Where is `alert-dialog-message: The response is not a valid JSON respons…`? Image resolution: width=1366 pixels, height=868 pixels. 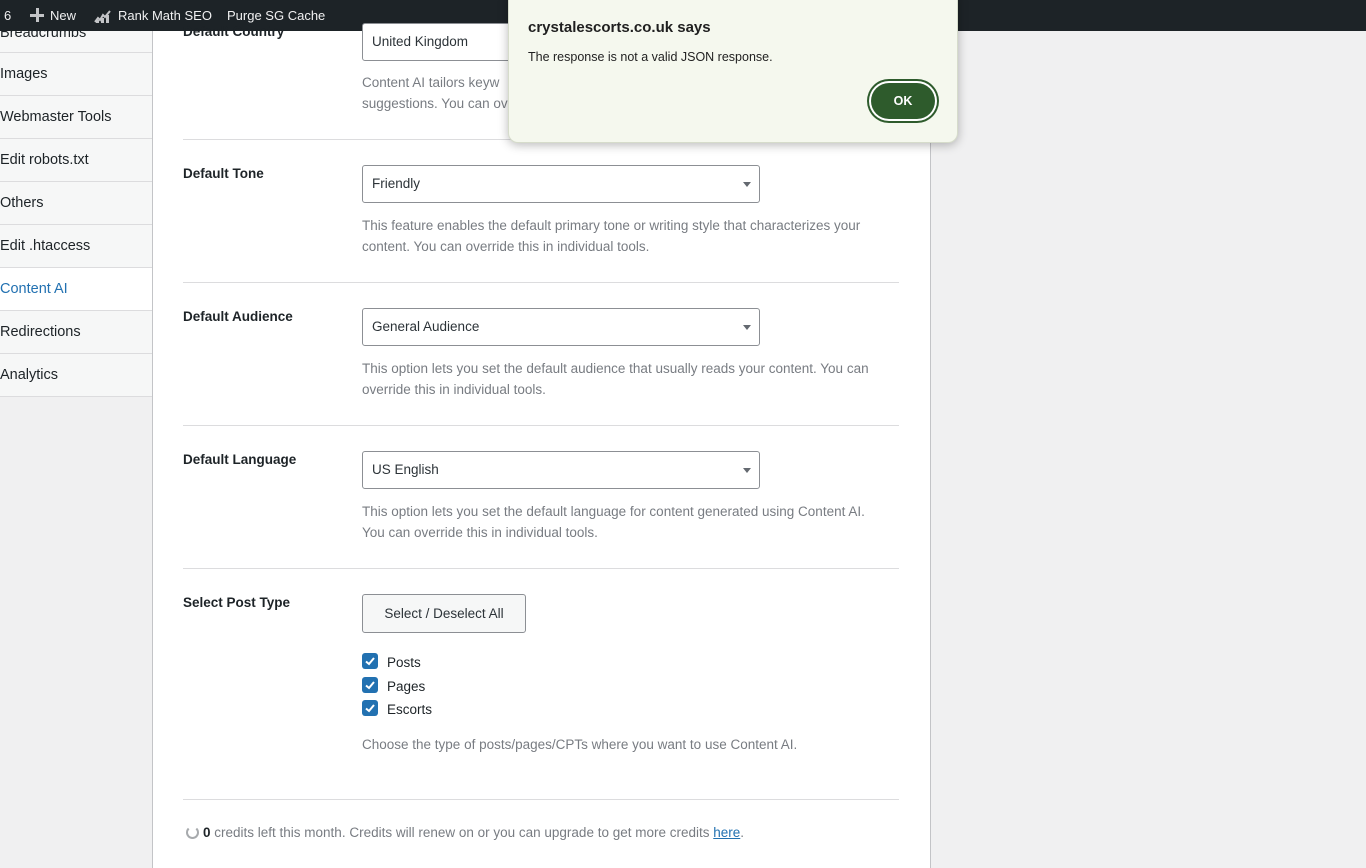
alert-dialog-message: The response is not a valid JSON respons… is located at coordinates (650, 57).